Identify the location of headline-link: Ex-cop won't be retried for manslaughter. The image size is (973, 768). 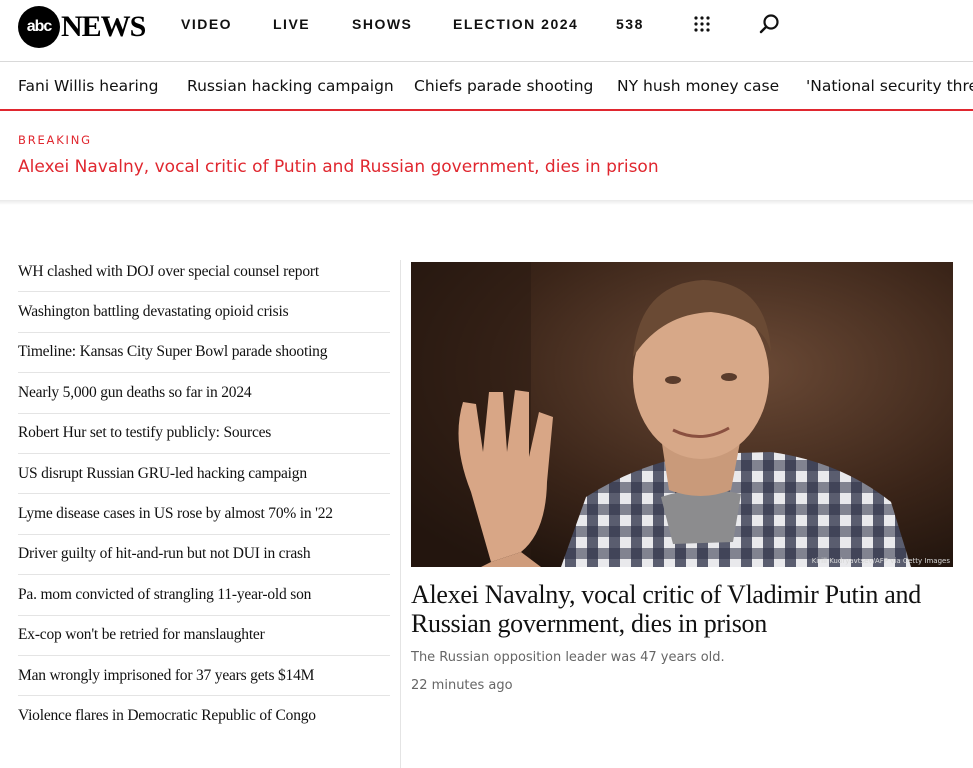
(141, 635).